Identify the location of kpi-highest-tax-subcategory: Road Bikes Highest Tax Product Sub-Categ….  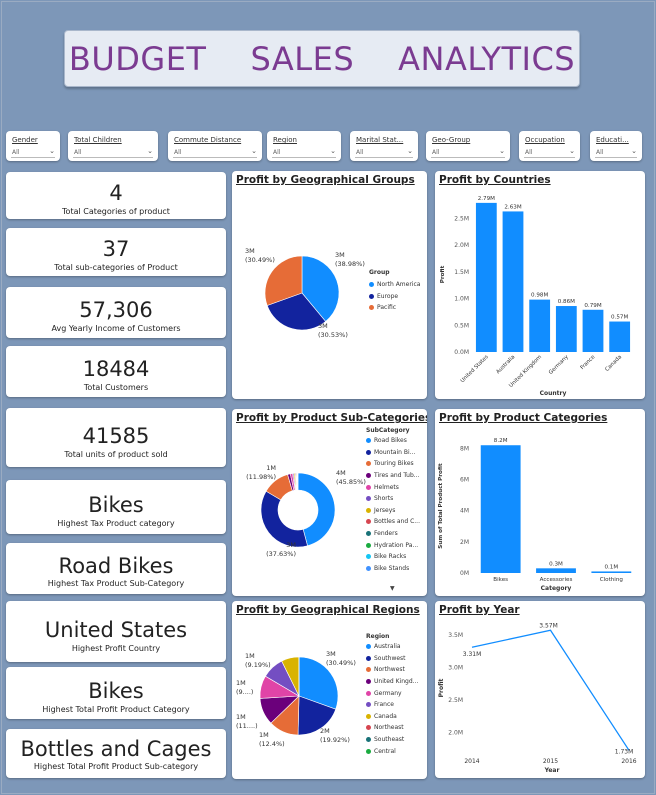
(116, 568).